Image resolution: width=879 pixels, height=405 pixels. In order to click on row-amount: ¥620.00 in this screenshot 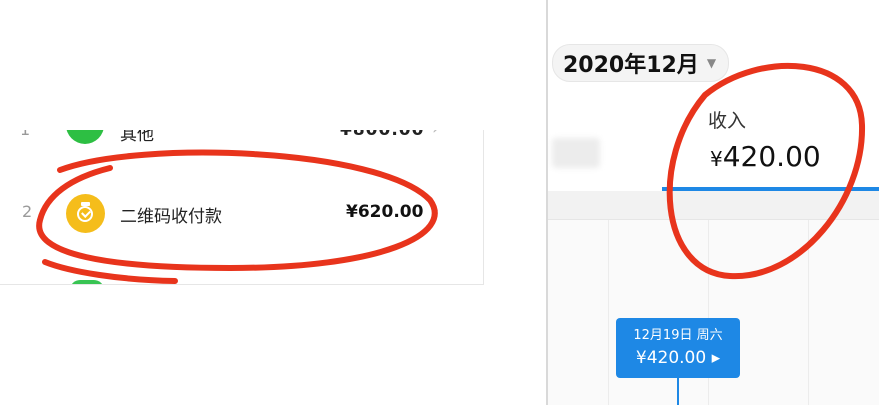, I will do `click(385, 212)`.